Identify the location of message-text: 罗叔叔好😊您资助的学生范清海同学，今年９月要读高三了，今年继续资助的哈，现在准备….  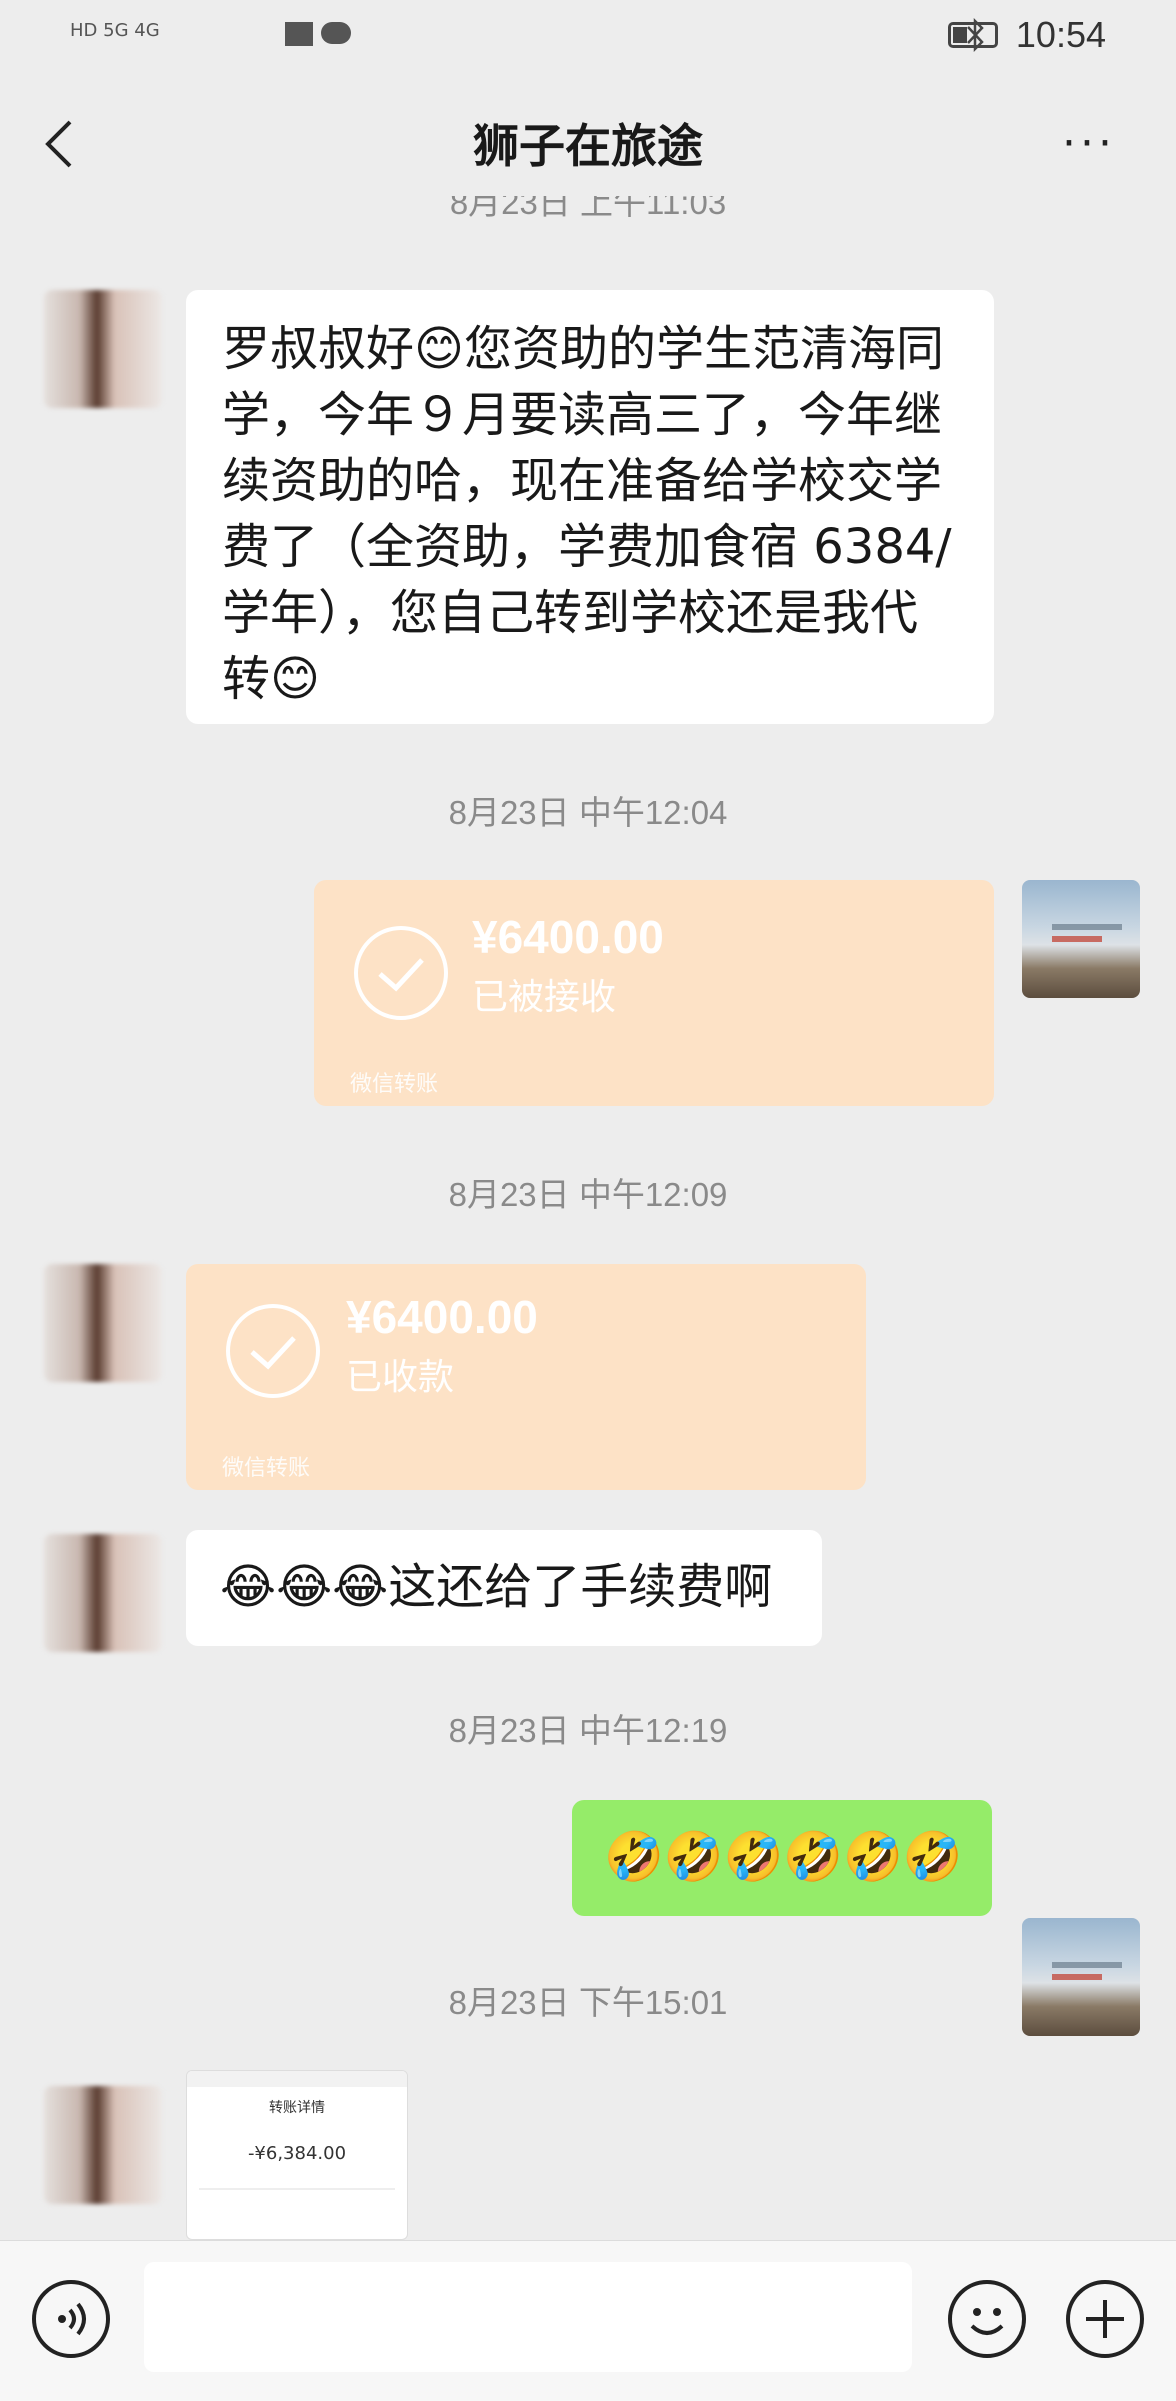
(587, 514).